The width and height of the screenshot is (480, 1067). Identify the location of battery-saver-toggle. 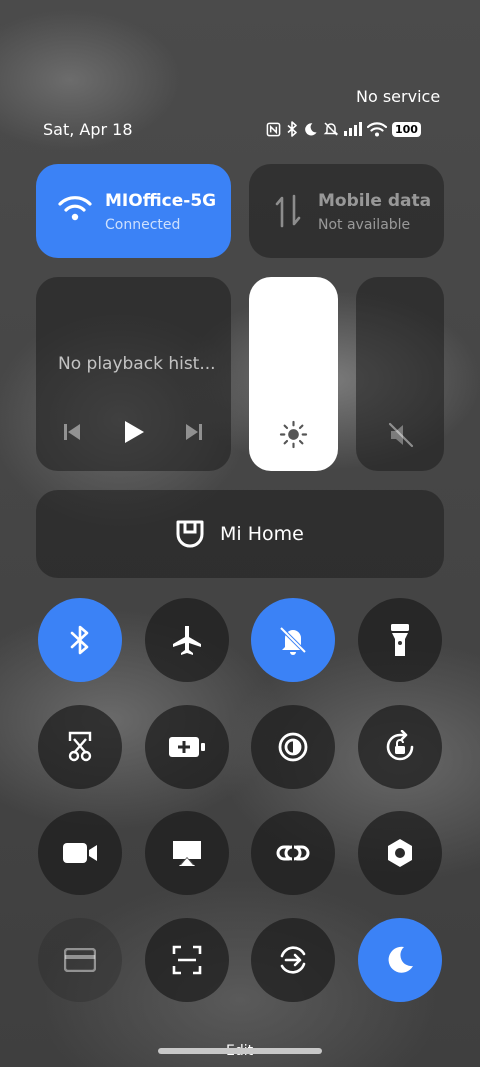
(187, 747).